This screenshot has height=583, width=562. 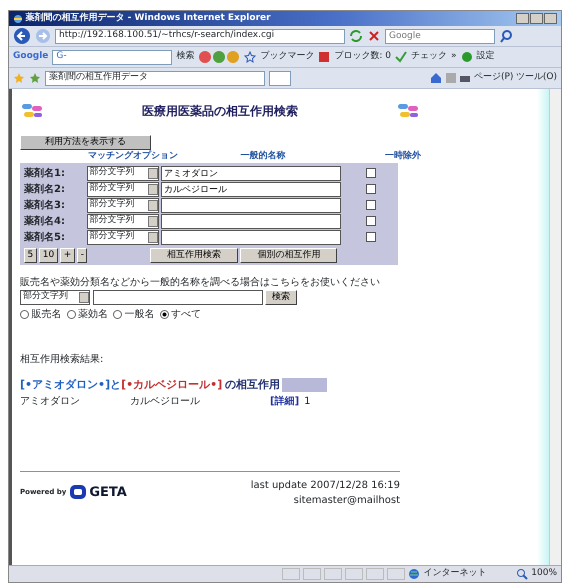 I want to click on search-button: 相互作用検索, so click(x=194, y=255).